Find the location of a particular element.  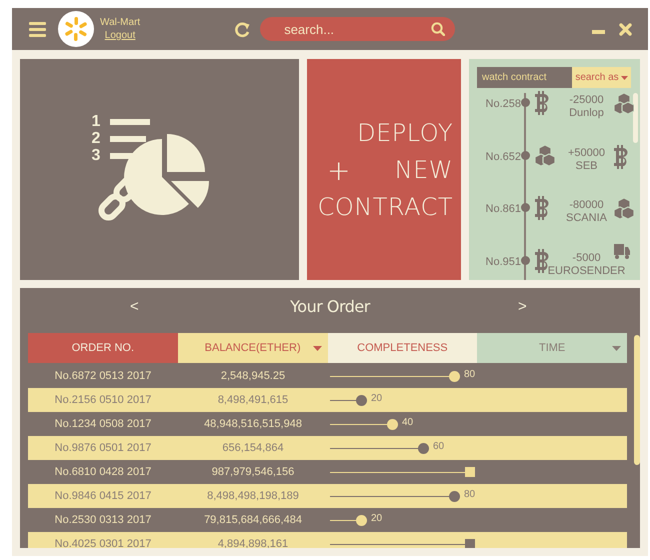

contract-number: No.258 is located at coordinates (503, 104).